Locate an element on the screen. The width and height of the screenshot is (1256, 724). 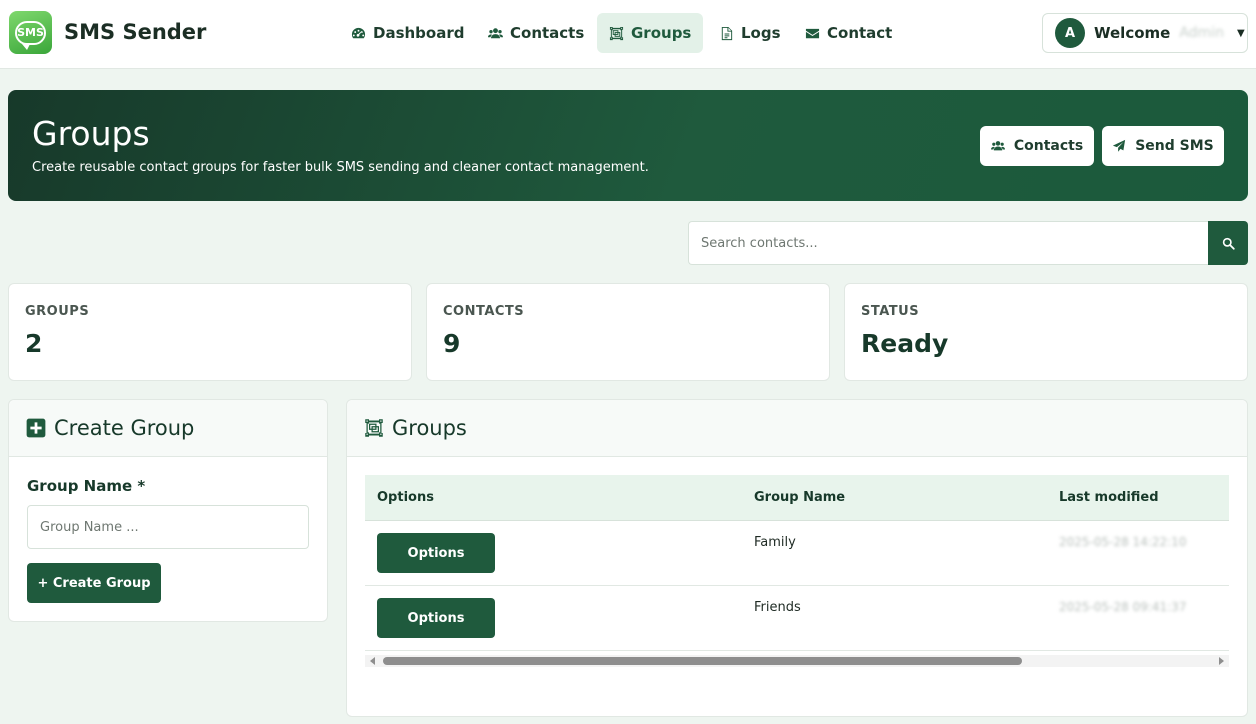
horizontal-scrollbar is located at coordinates (797, 661).